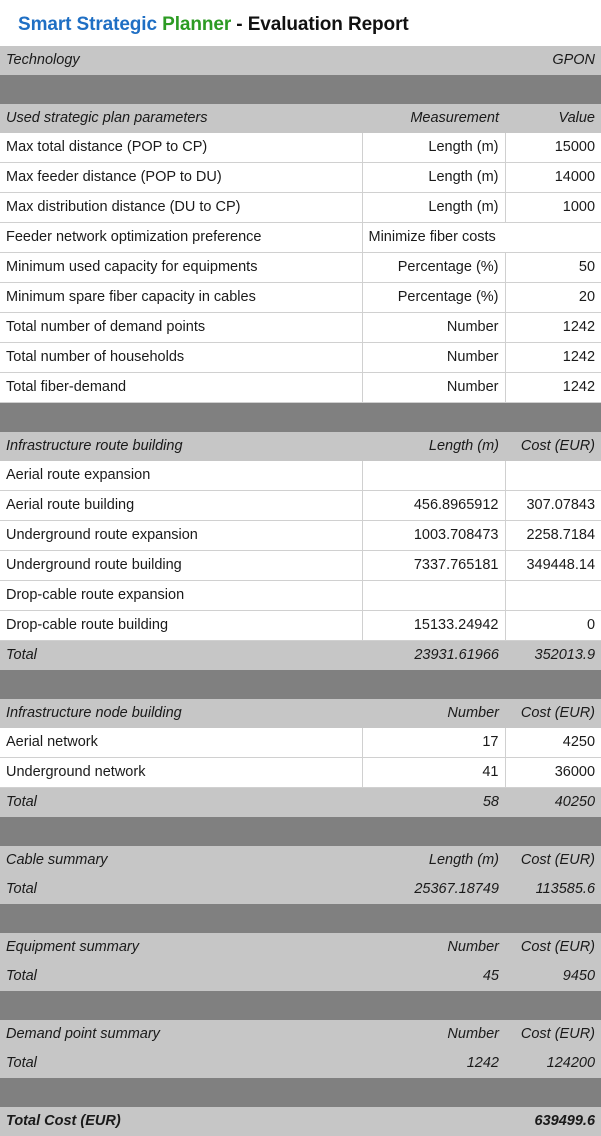  What do you see at coordinates (181, 207) in the screenshot?
I see `row-label: Max distribution distance (DU to CP)` at bounding box center [181, 207].